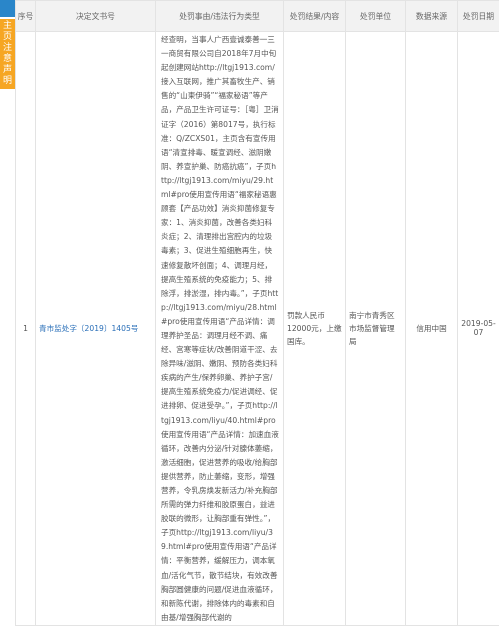 The width and height of the screenshot is (499, 626). I want to click on side-char-5: 声, so click(7, 70).